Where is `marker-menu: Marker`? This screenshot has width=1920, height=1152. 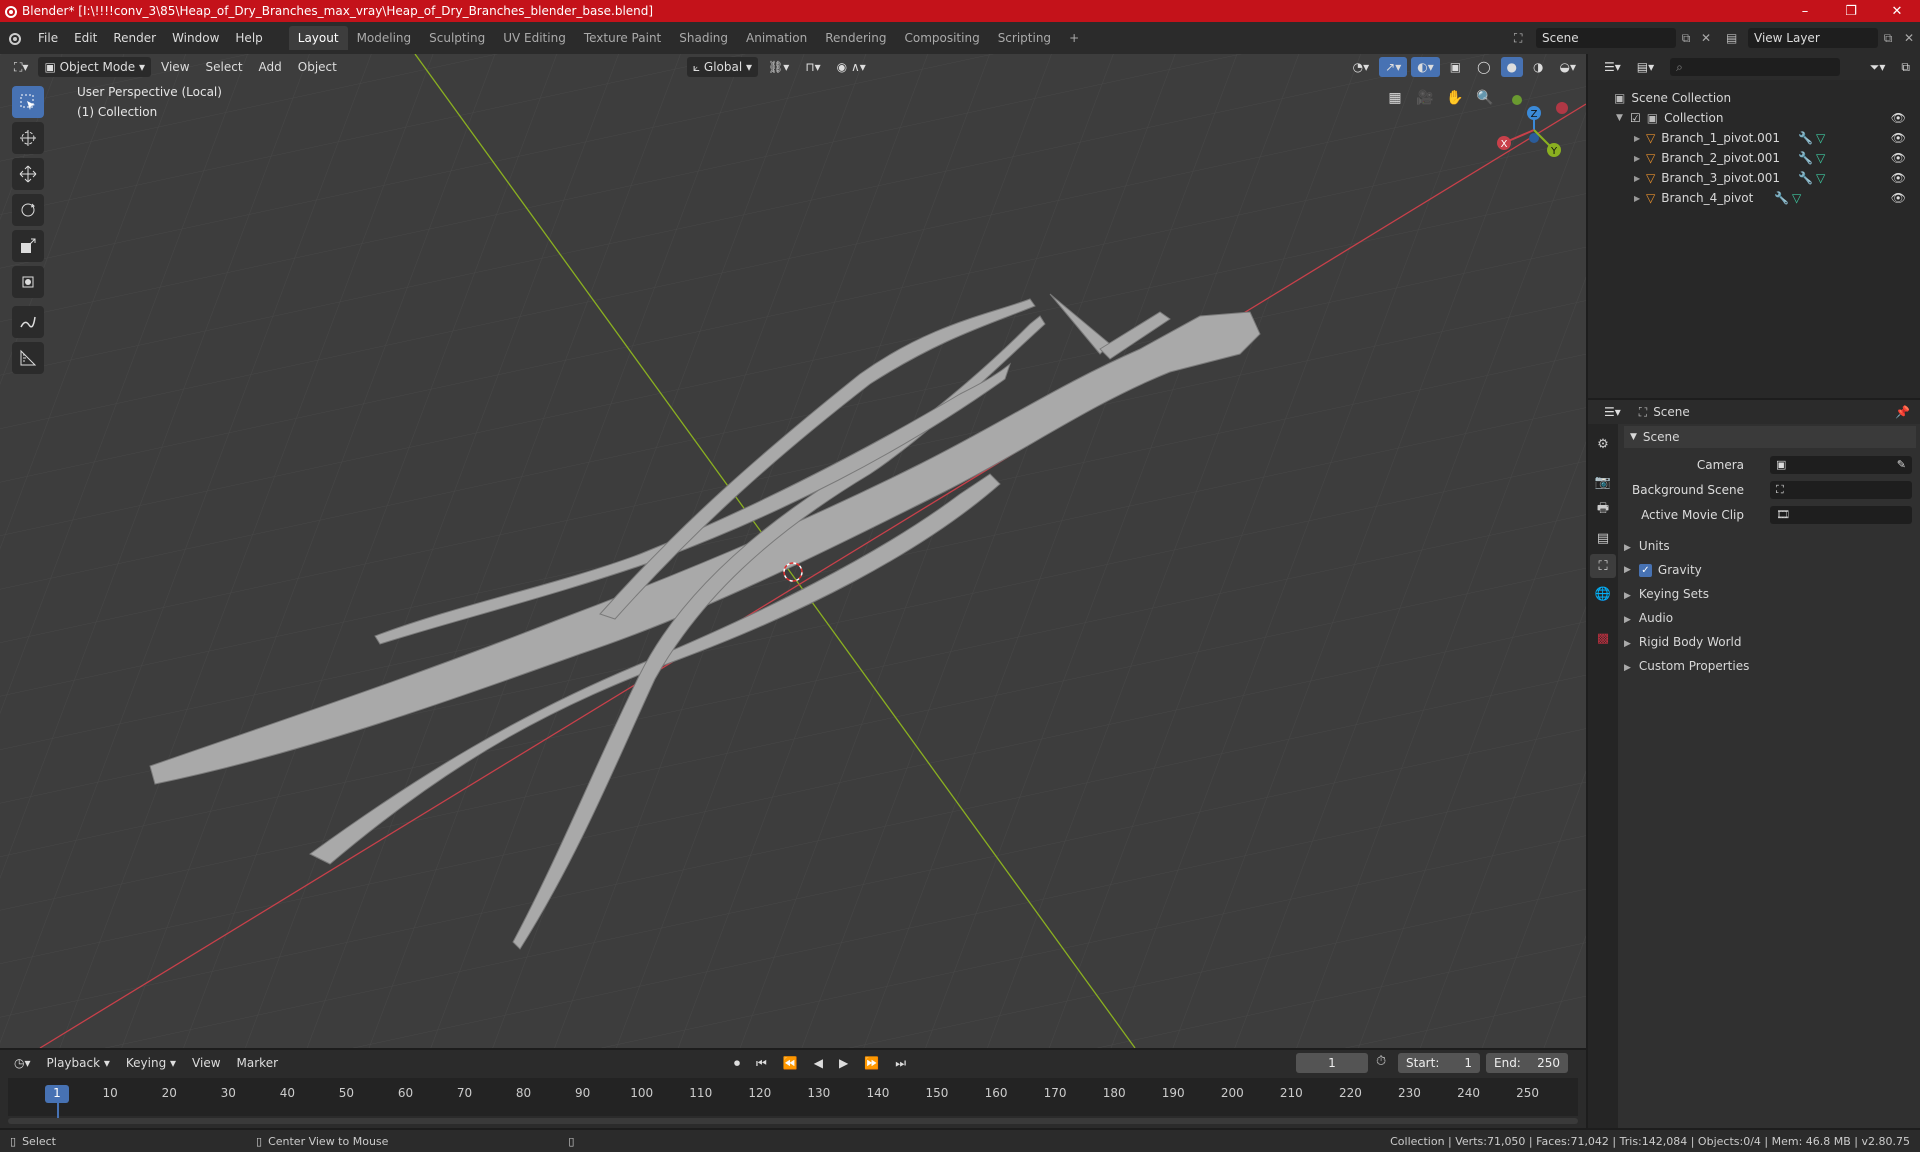
marker-menu: Marker is located at coordinates (257, 1063).